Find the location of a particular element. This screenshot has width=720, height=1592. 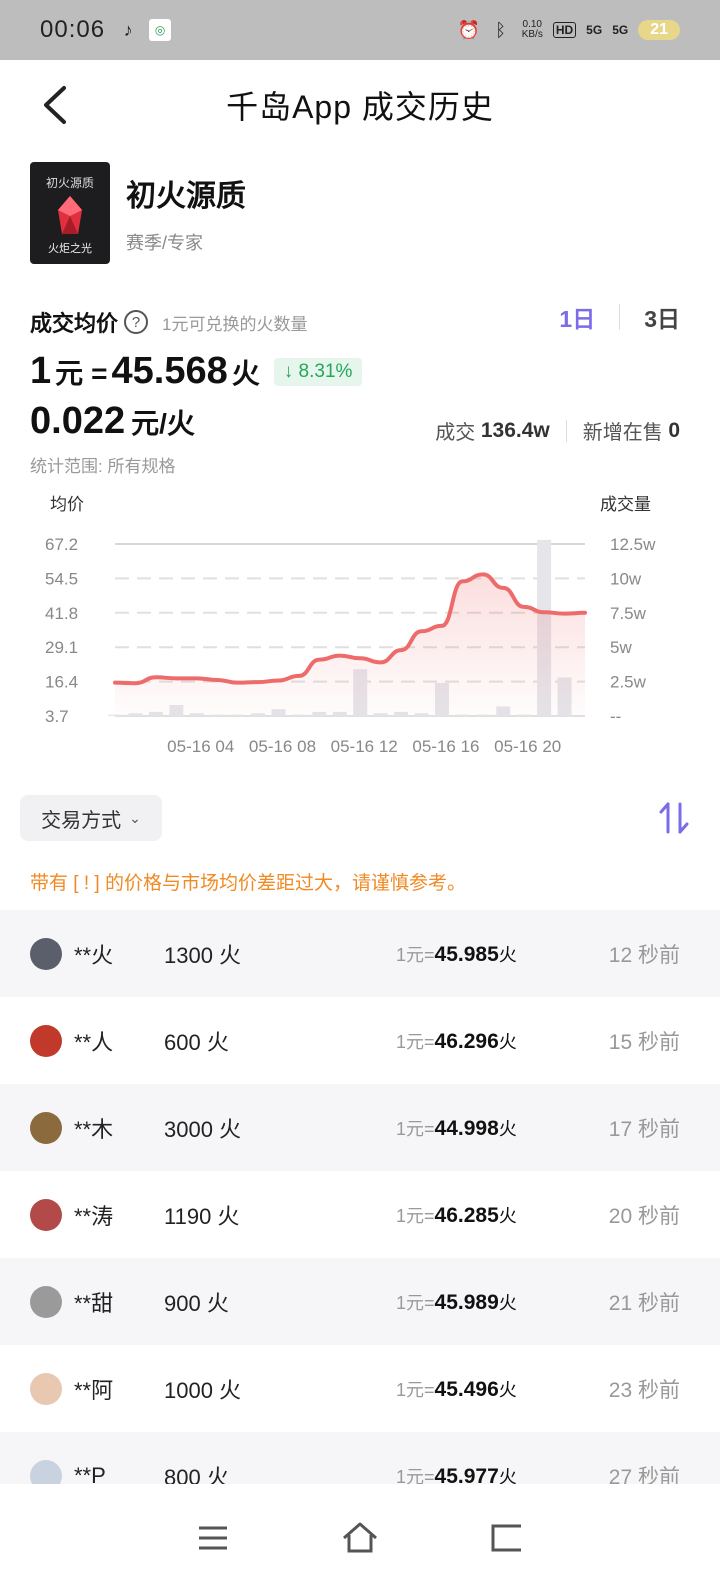

y-right-tick-label: -- is located at coordinates (615, 716).